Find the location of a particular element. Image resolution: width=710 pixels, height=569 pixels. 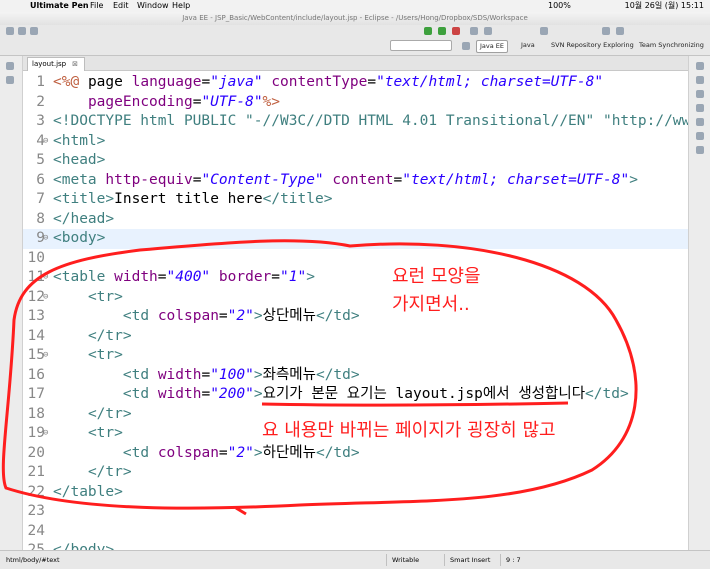

status-writable: Writable is located at coordinates (406, 560).